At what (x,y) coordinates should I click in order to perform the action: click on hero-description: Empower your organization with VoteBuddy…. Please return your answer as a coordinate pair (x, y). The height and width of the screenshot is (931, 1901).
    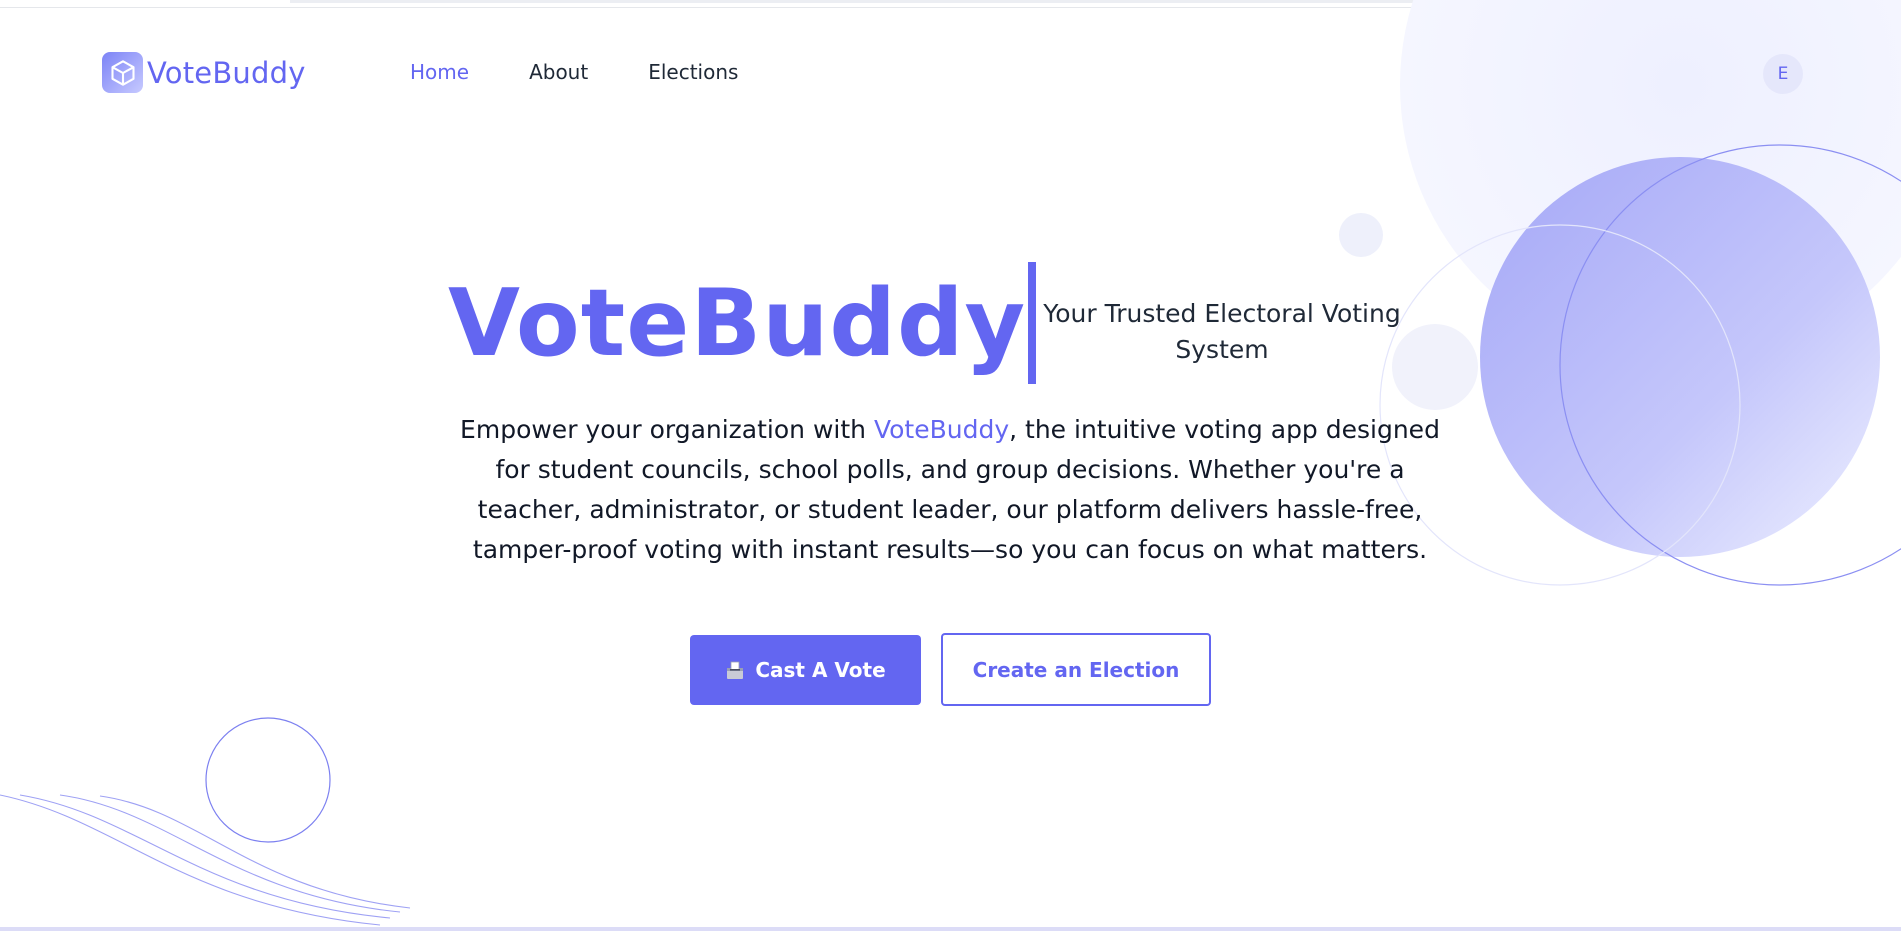
    Looking at the image, I should click on (950, 490).